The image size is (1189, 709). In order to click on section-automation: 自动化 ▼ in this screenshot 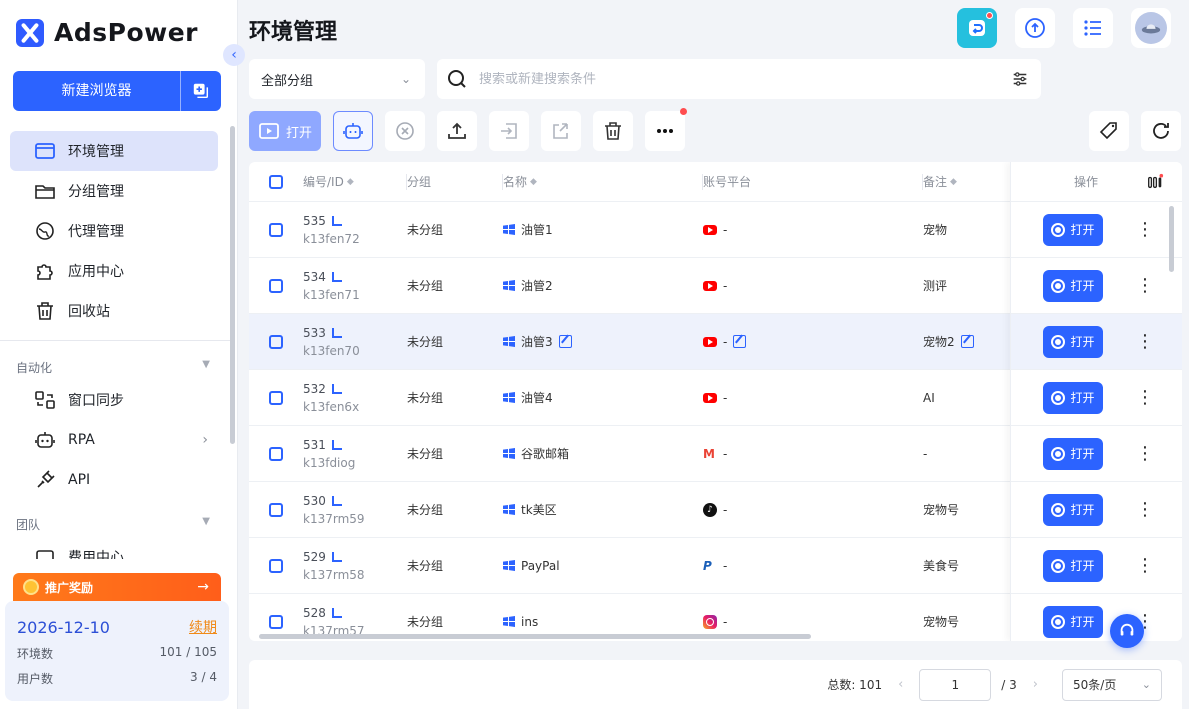, I will do `click(113, 367)`.